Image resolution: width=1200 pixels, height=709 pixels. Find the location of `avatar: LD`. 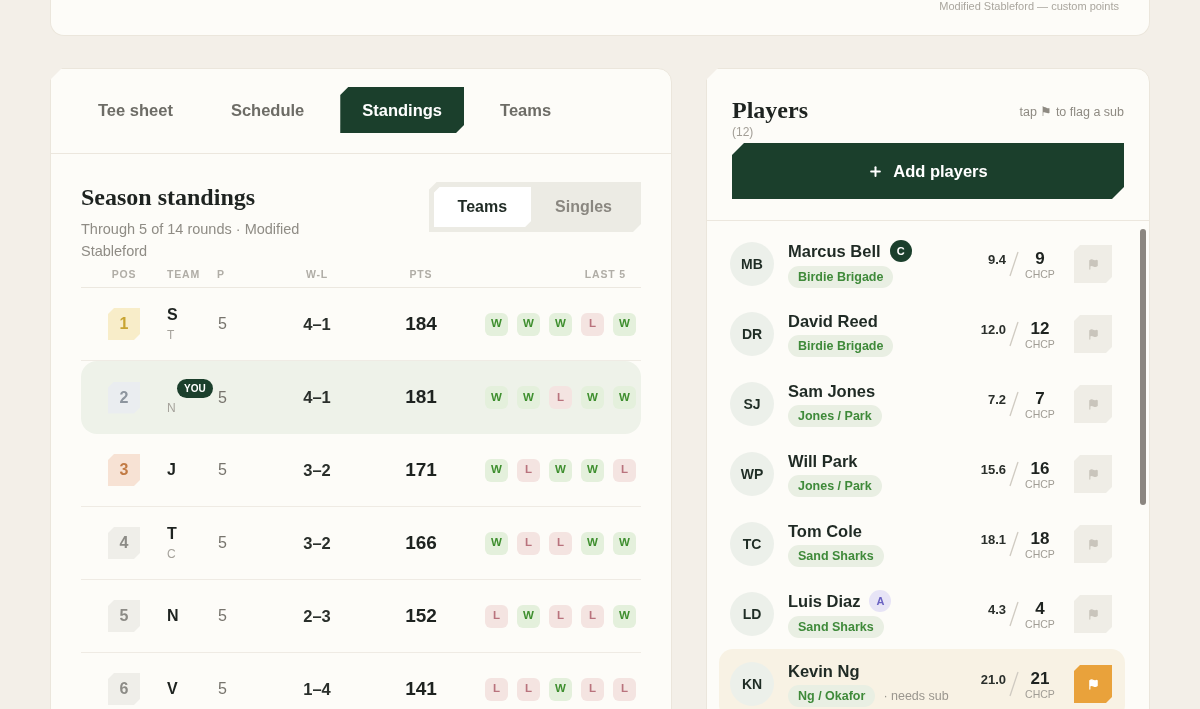

avatar: LD is located at coordinates (752, 614).